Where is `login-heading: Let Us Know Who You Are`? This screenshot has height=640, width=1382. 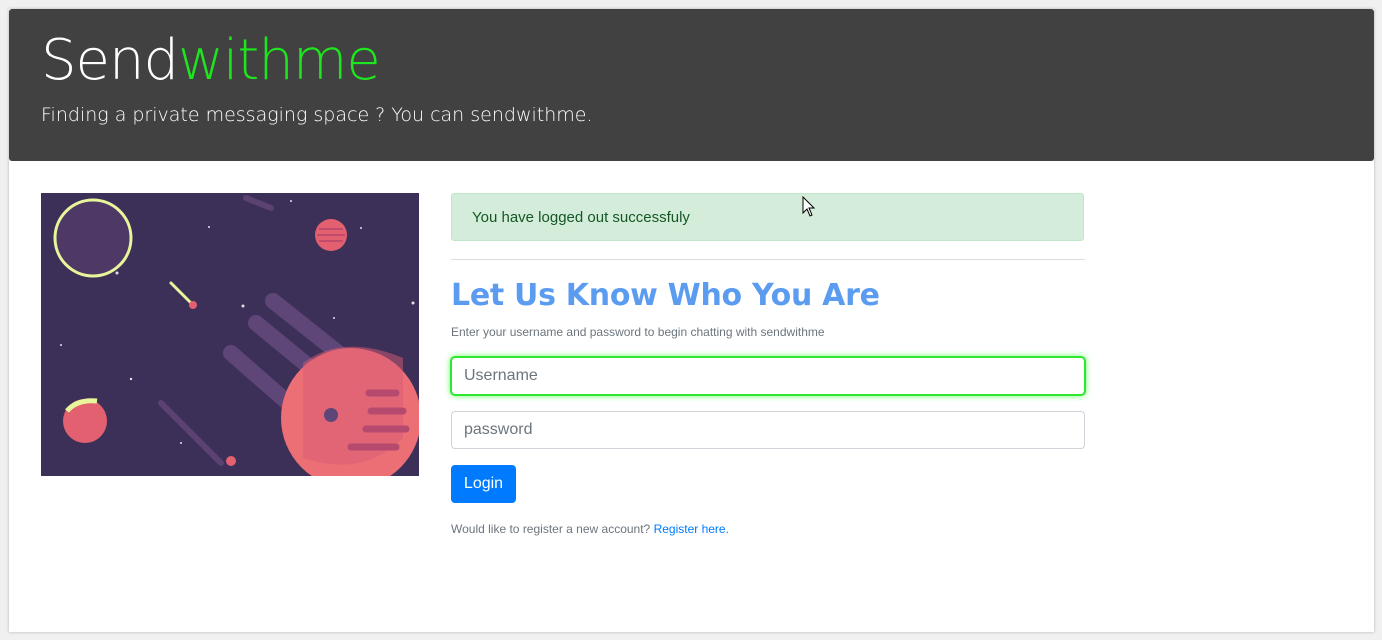
login-heading: Let Us Know Who You Are is located at coordinates (665, 295).